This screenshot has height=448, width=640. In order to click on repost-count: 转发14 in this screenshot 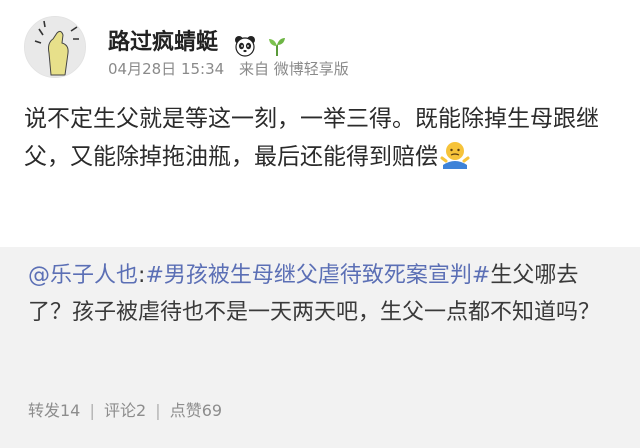, I will do `click(54, 410)`.